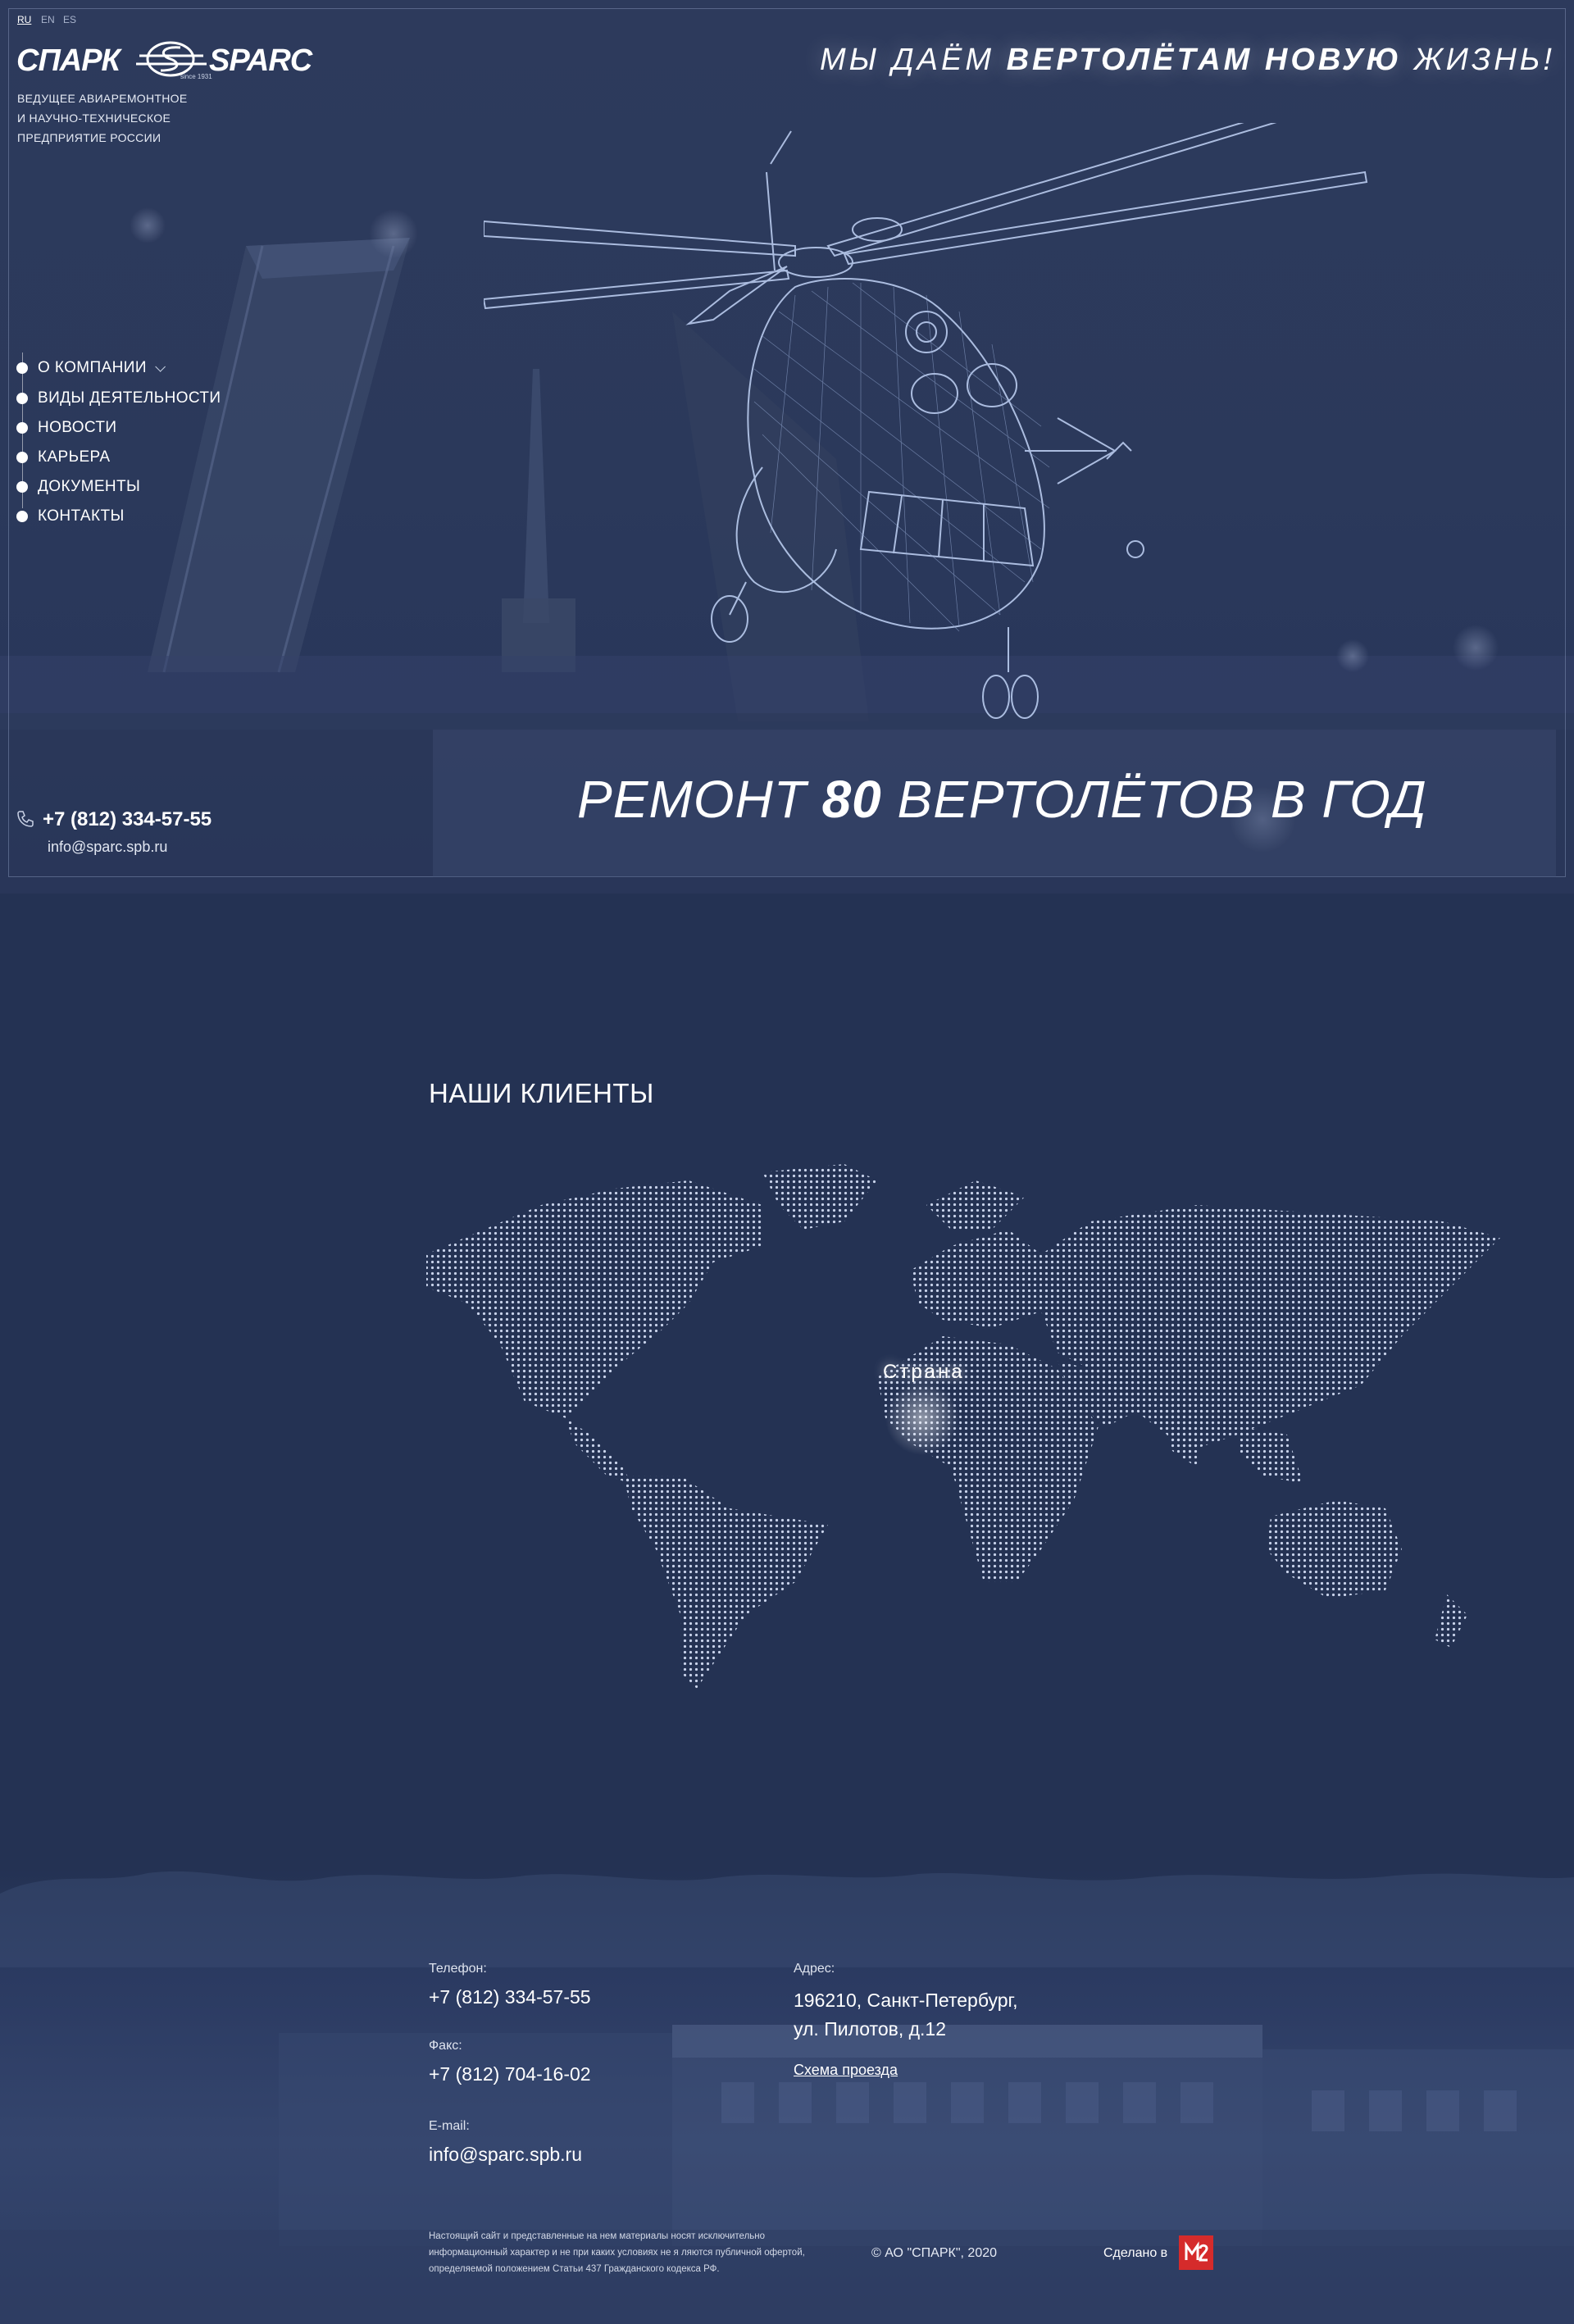 This screenshot has width=1574, height=2324. What do you see at coordinates (261, 61) in the screenshot?
I see `svg-text: SPARC` at bounding box center [261, 61].